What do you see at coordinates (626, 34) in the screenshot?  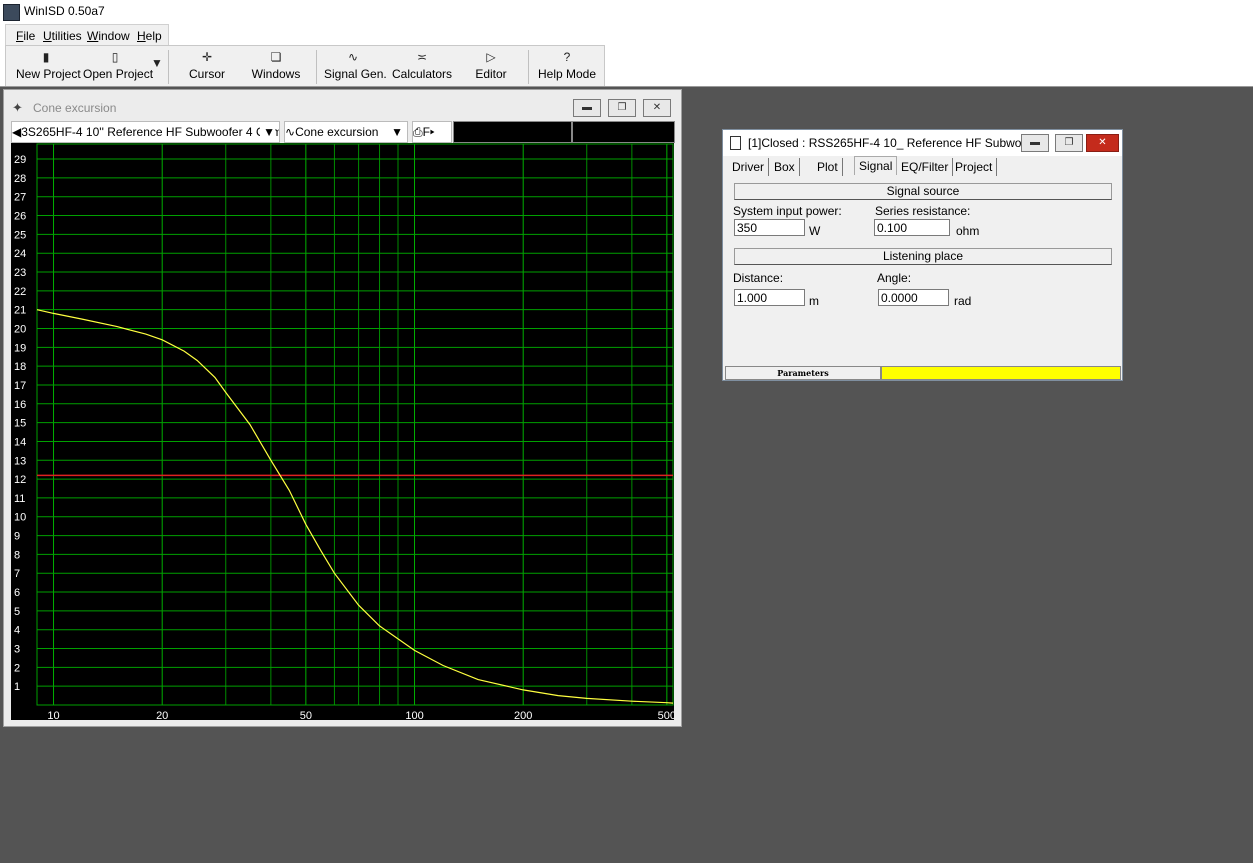 I see `menu-bar: File Utilities Window Help` at bounding box center [626, 34].